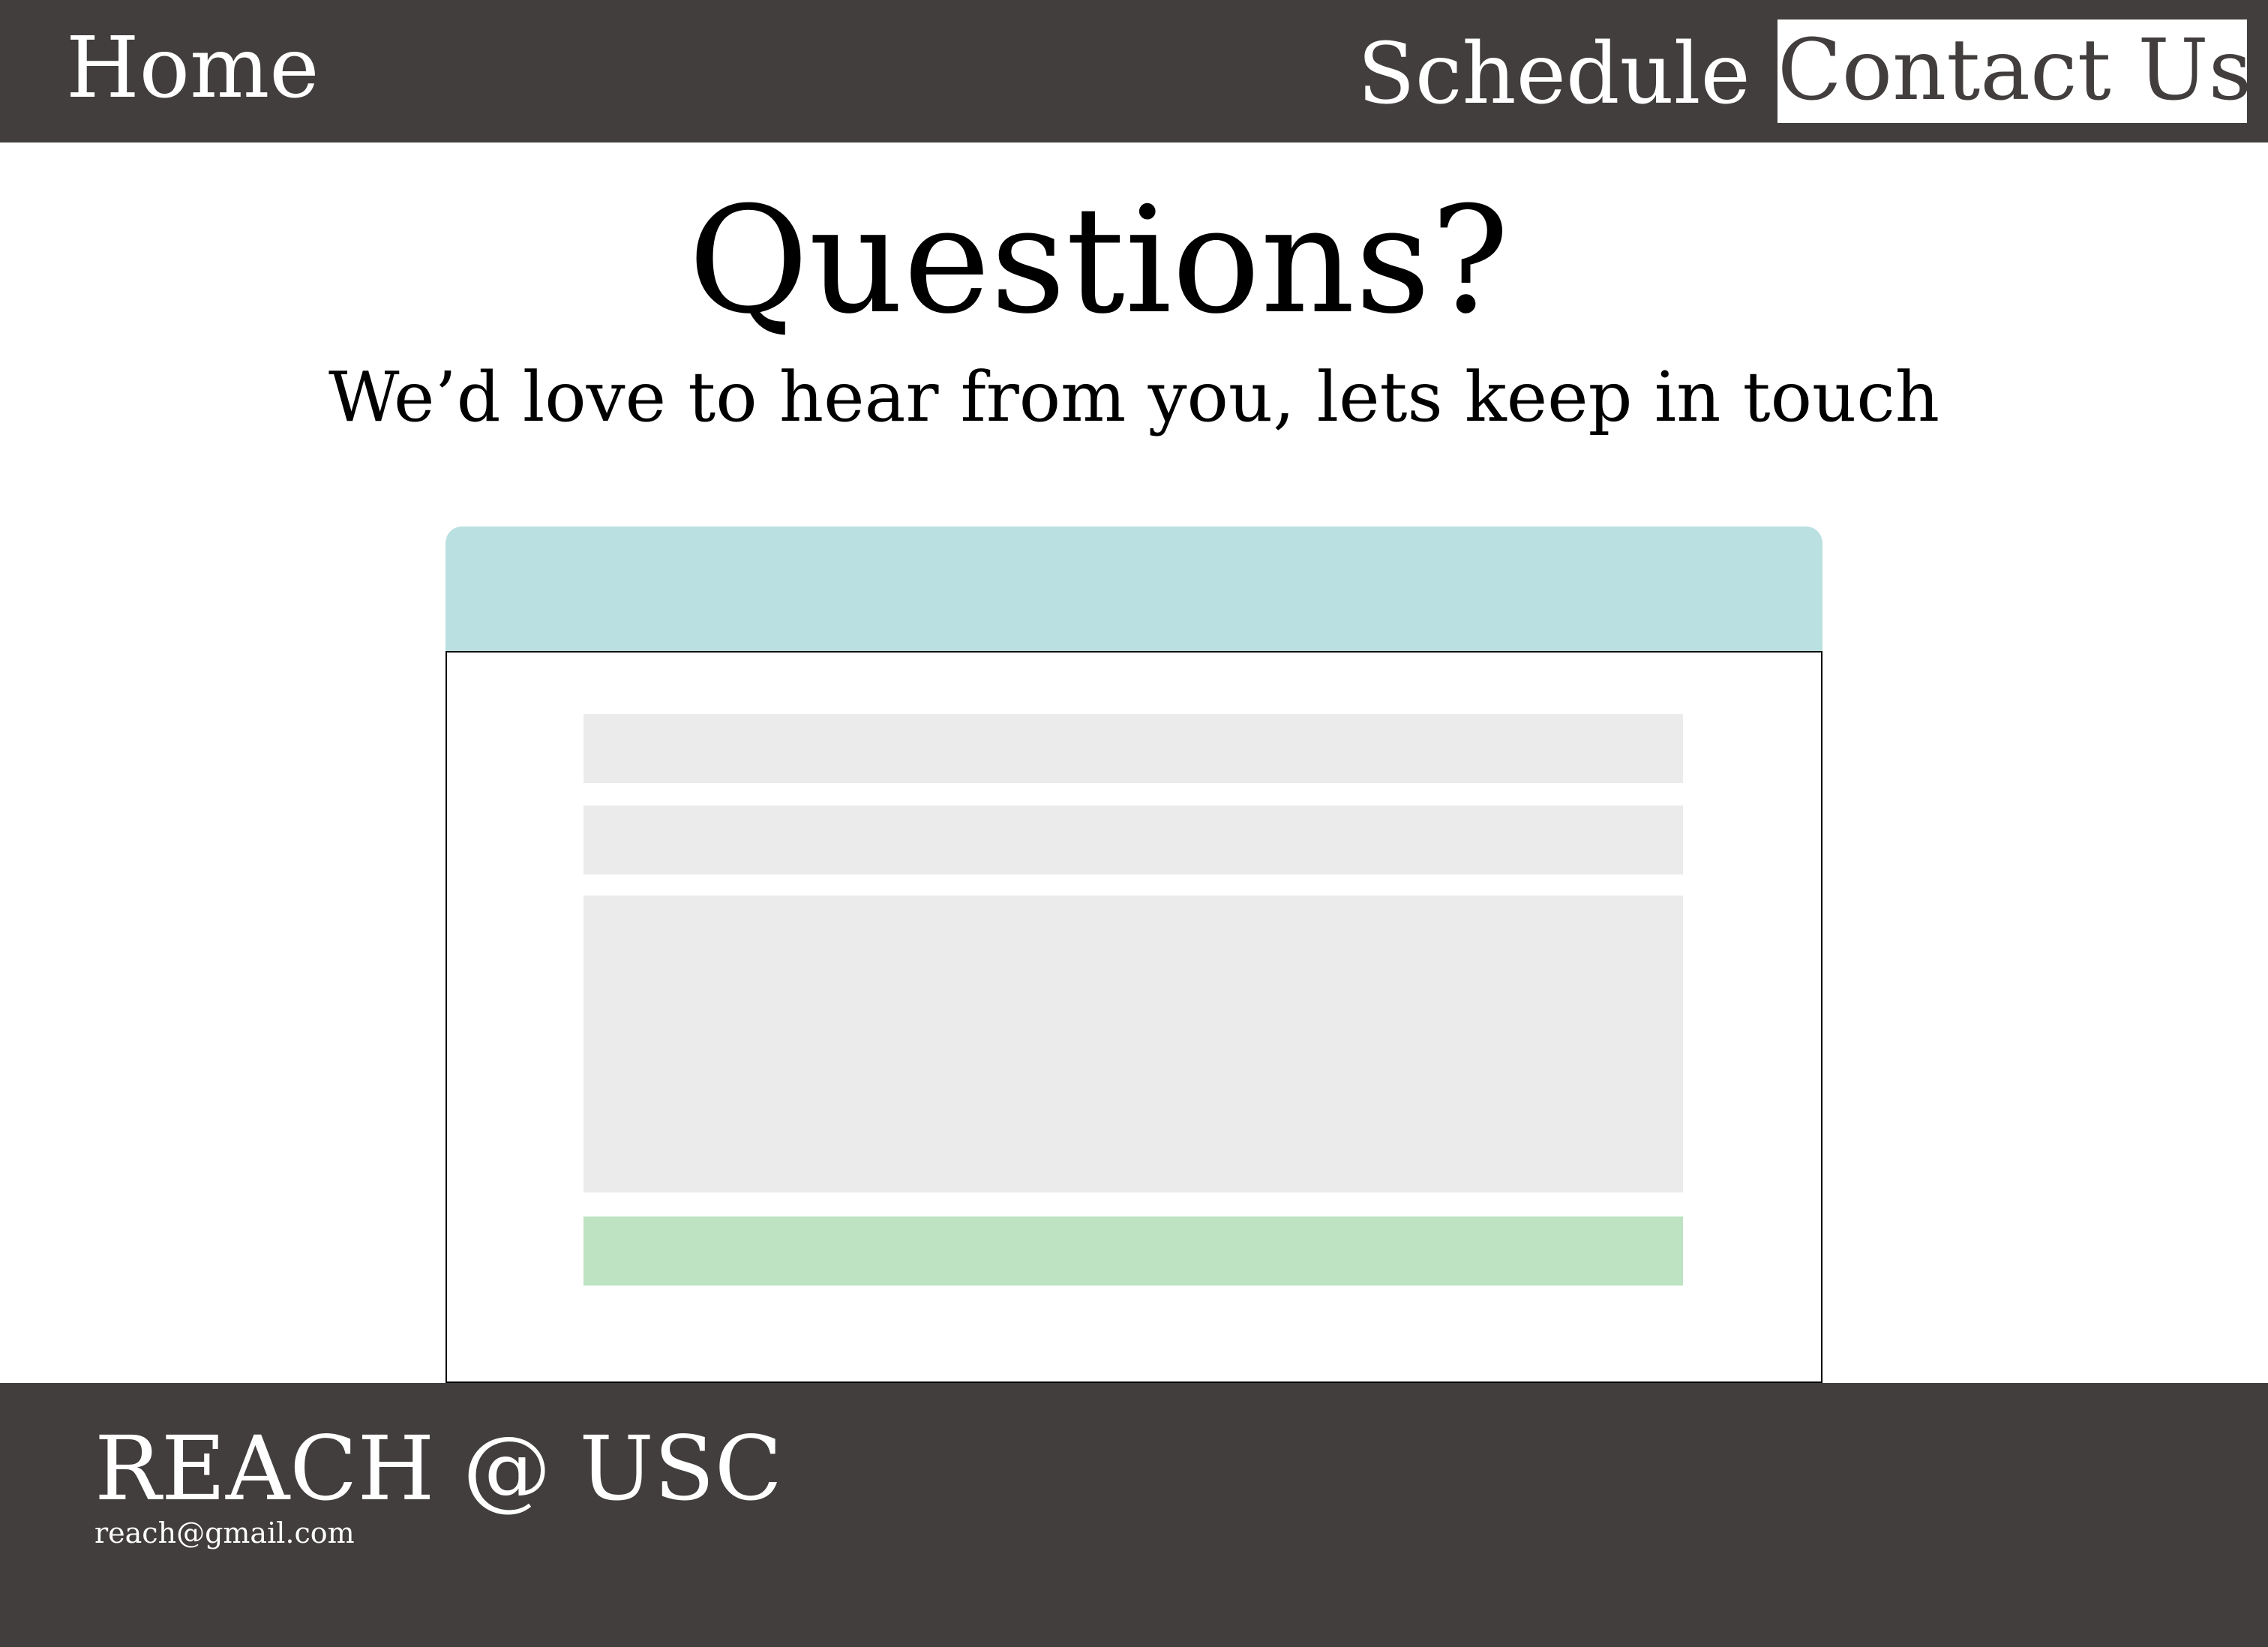 The height and width of the screenshot is (1647, 2268). Describe the element at coordinates (1554, 74) in the screenshot. I see `nav-schedule-link: Schedule` at that location.